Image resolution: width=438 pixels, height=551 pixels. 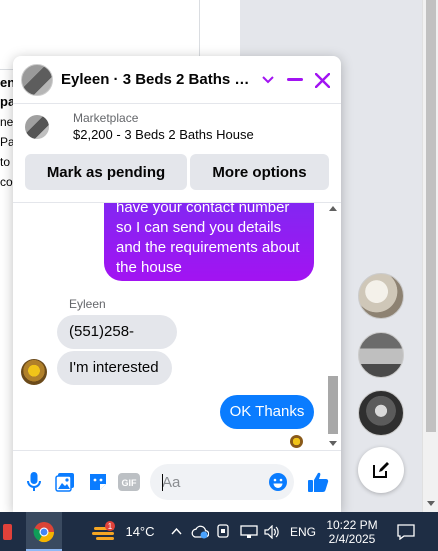 I want to click on minimize-icon, so click(x=295, y=80).